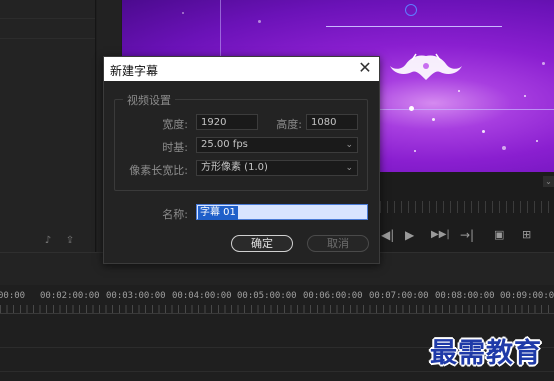 This screenshot has width=554, height=381. Describe the element at coordinates (277, 313) in the screenshot. I see `timeline-ruler-baseline` at that location.